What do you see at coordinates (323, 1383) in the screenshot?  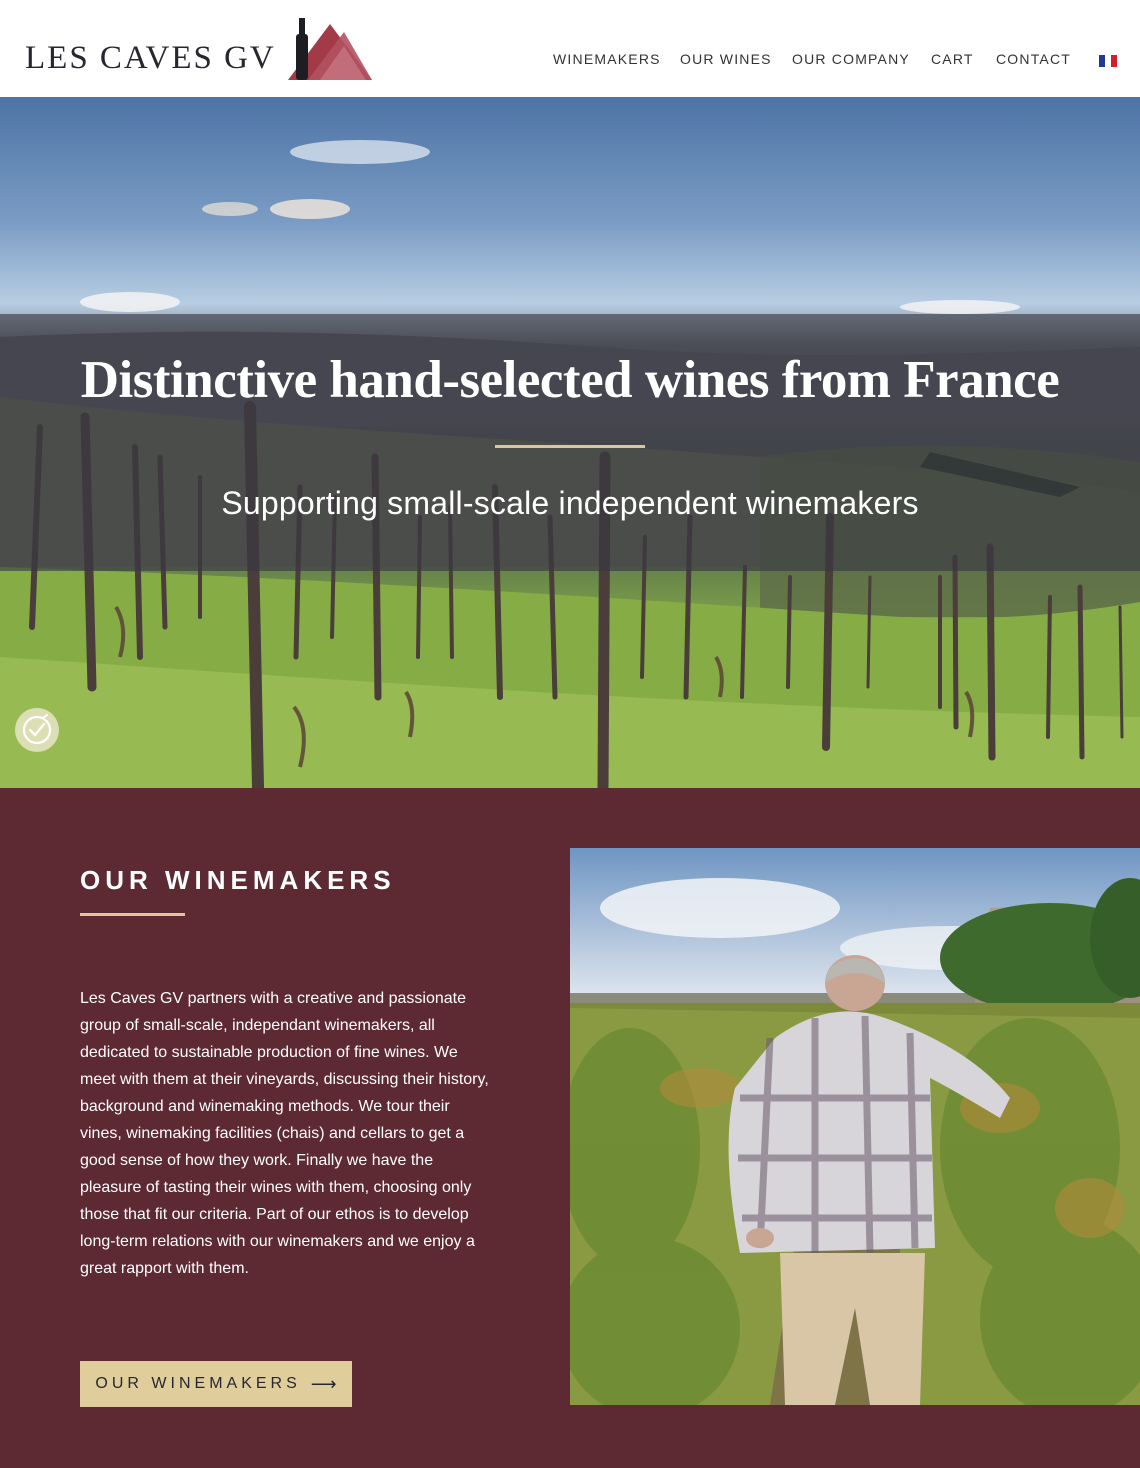 I see `arrow-right-icon: ⟶` at bounding box center [323, 1383].